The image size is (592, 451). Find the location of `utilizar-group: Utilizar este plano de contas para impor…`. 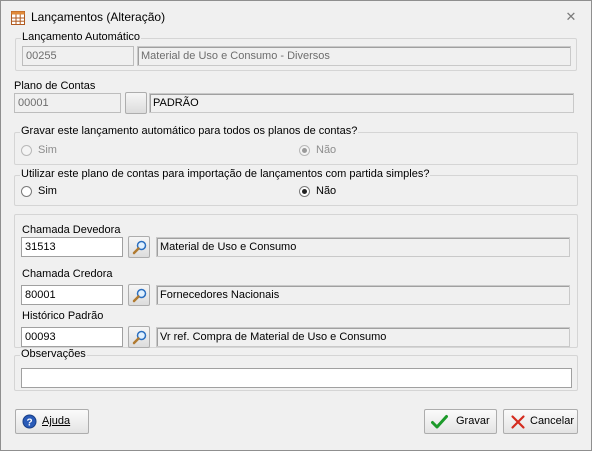

utilizar-group: Utilizar este plano de contas para impor… is located at coordinates (296, 187).